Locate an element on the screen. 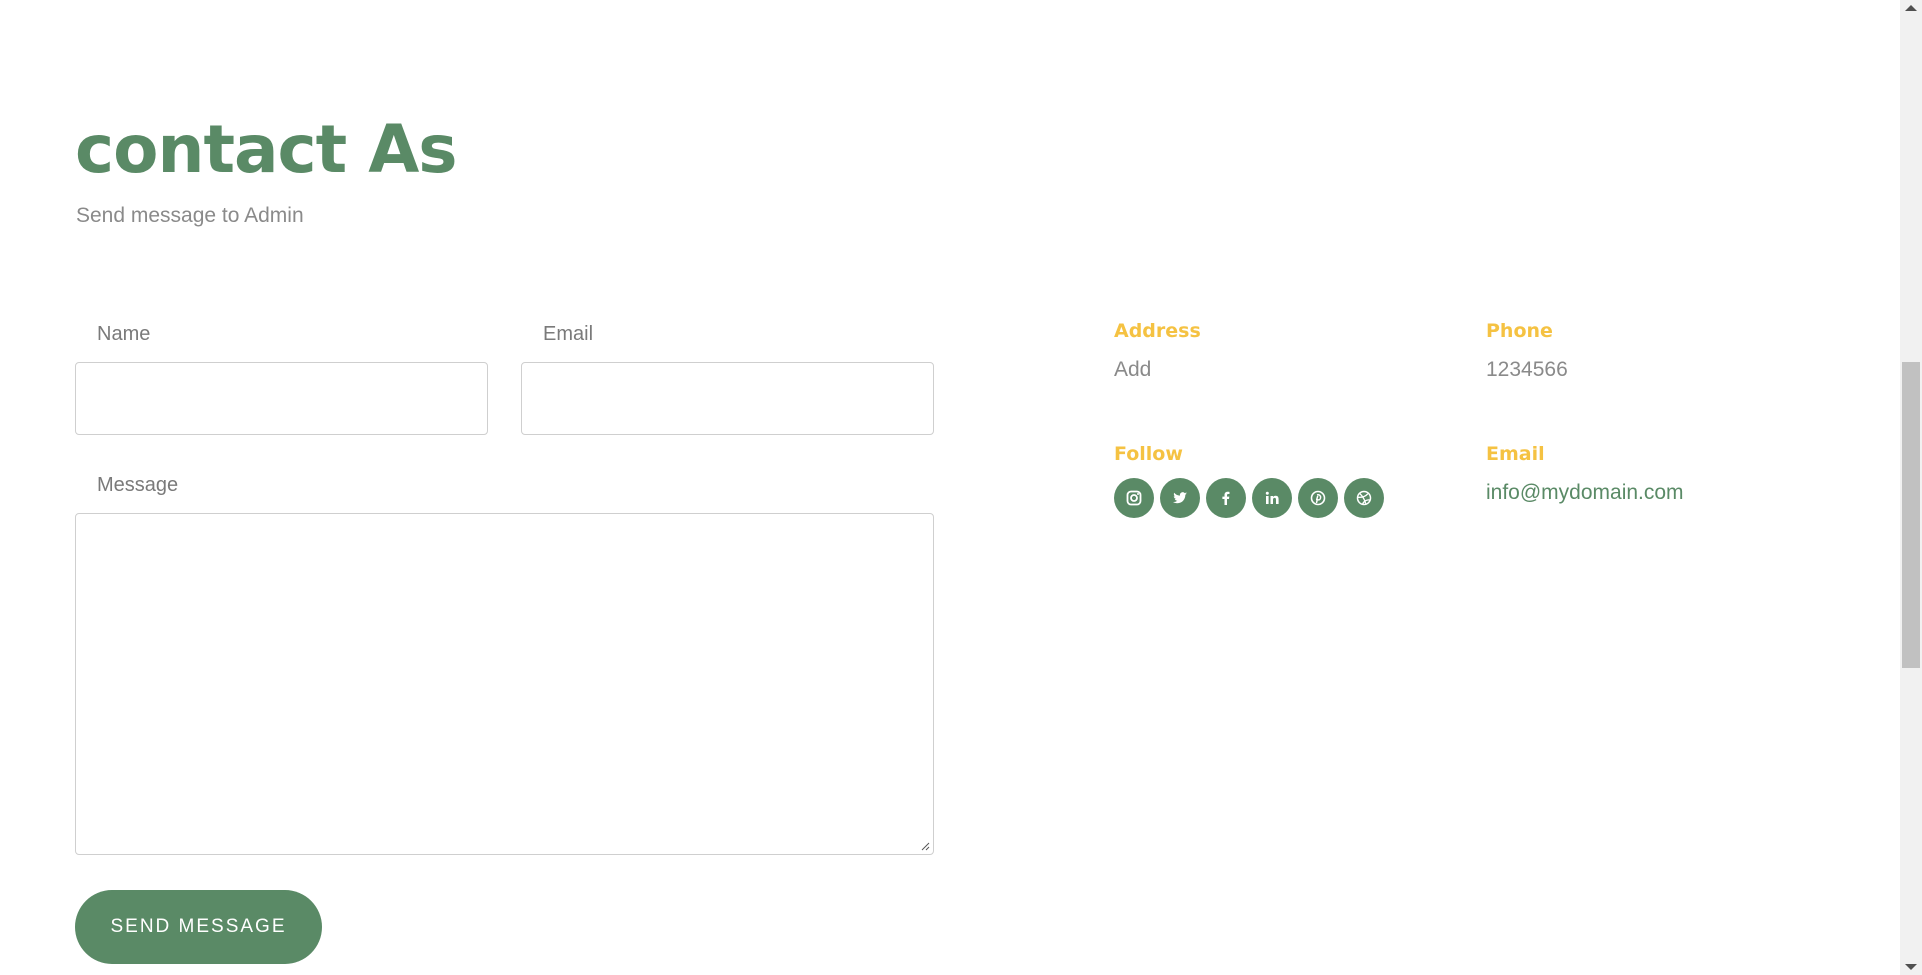 Image resolution: width=1922 pixels, height=975 pixels. facebook-link is located at coordinates (1226, 498).